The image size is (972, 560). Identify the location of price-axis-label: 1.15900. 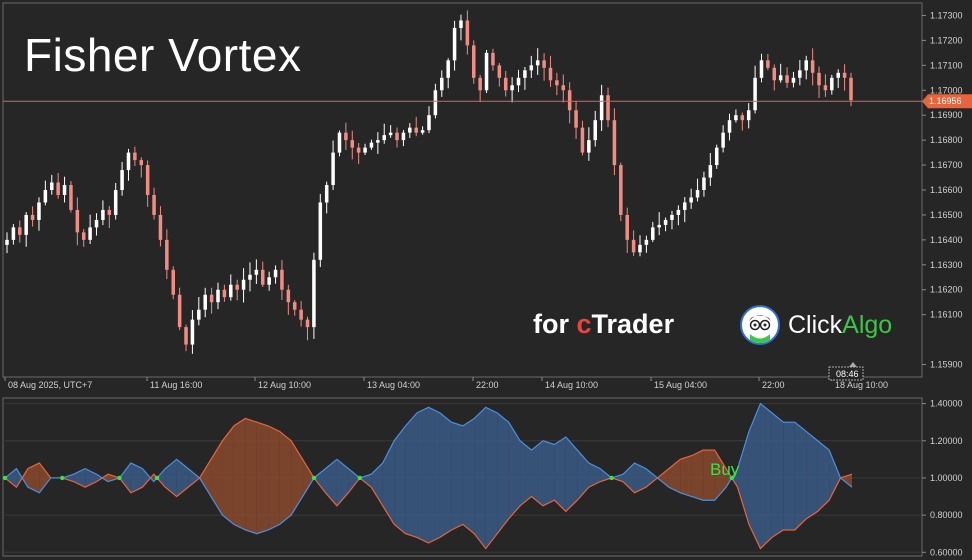
(946, 365).